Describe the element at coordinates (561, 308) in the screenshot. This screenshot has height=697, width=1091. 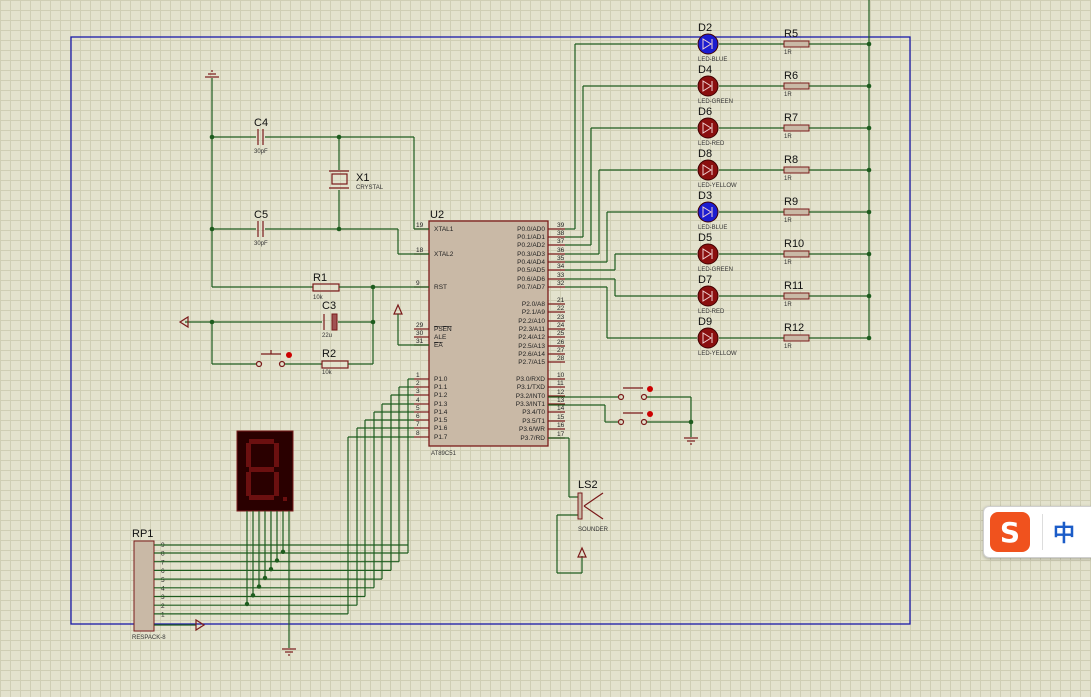
I see `pin-number: 22` at that location.